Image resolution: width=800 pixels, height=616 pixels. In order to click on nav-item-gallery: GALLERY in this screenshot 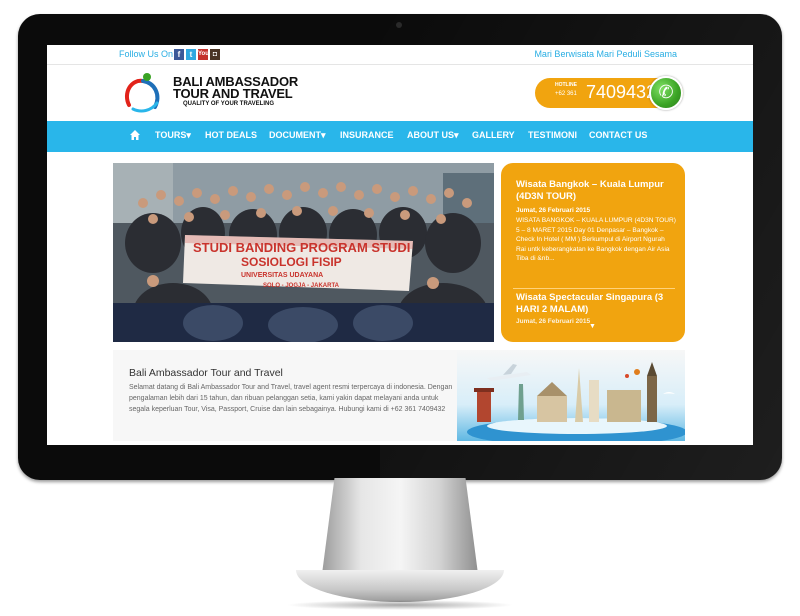, I will do `click(493, 135)`.